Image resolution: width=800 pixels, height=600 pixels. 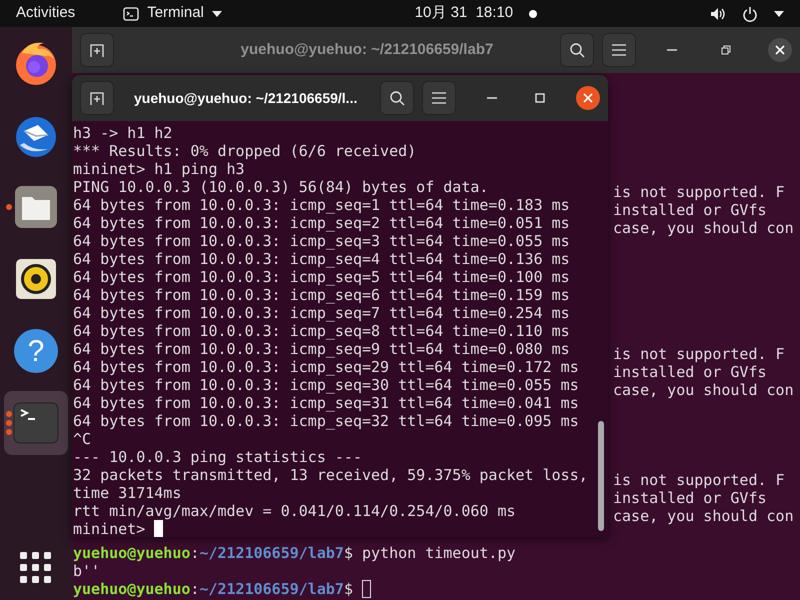 What do you see at coordinates (36, 207) in the screenshot?
I see `folder-icon` at bounding box center [36, 207].